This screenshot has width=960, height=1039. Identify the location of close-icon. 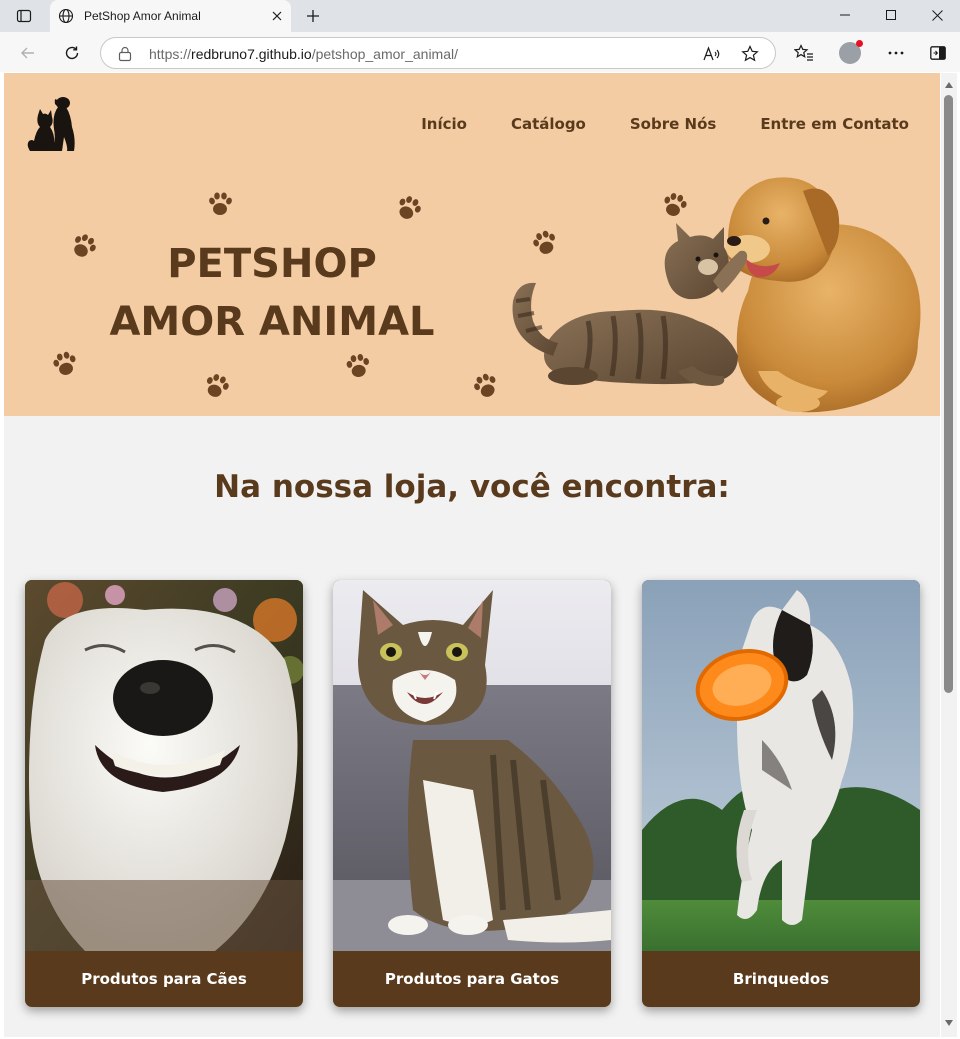
(277, 16).